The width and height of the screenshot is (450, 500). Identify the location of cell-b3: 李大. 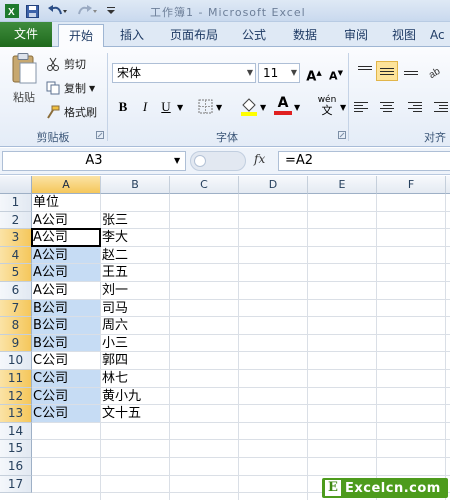
(135, 237).